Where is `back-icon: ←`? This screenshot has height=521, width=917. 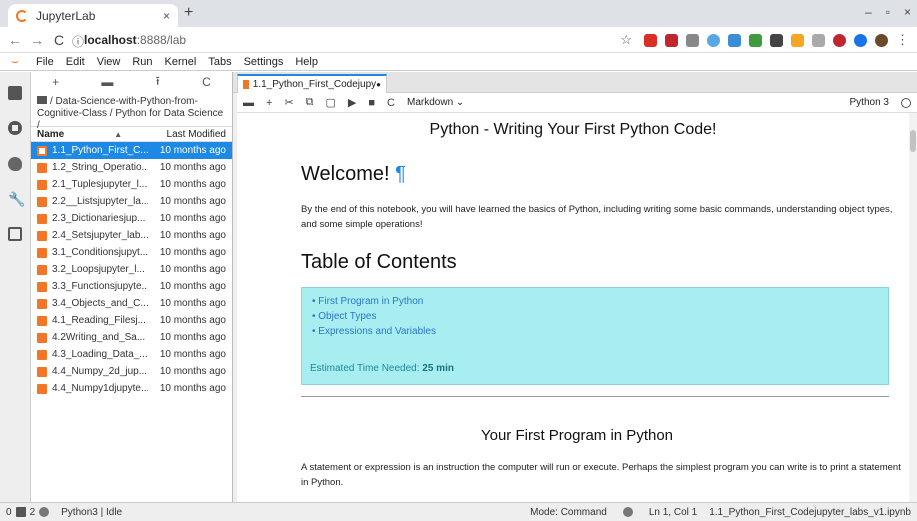
back-icon: ← is located at coordinates (15, 40).